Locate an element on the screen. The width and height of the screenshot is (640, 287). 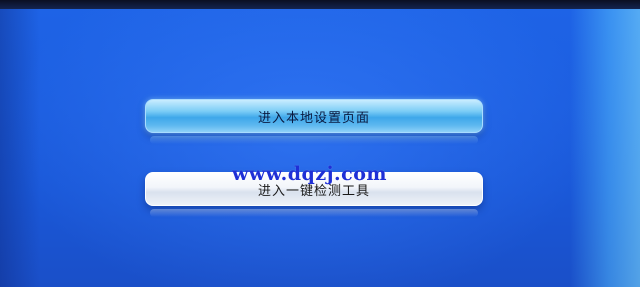
local-settings-button-label: 进入本地设置页面 is located at coordinates (313, 118).